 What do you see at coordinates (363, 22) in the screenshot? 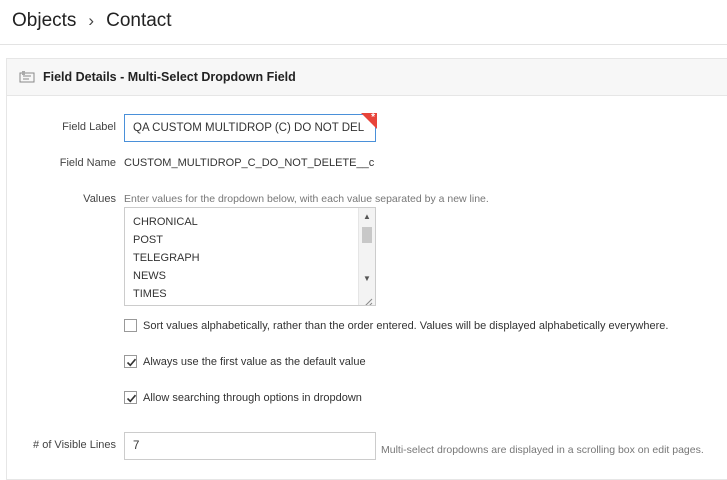
I see `top-bar: Objects › Contact` at bounding box center [363, 22].